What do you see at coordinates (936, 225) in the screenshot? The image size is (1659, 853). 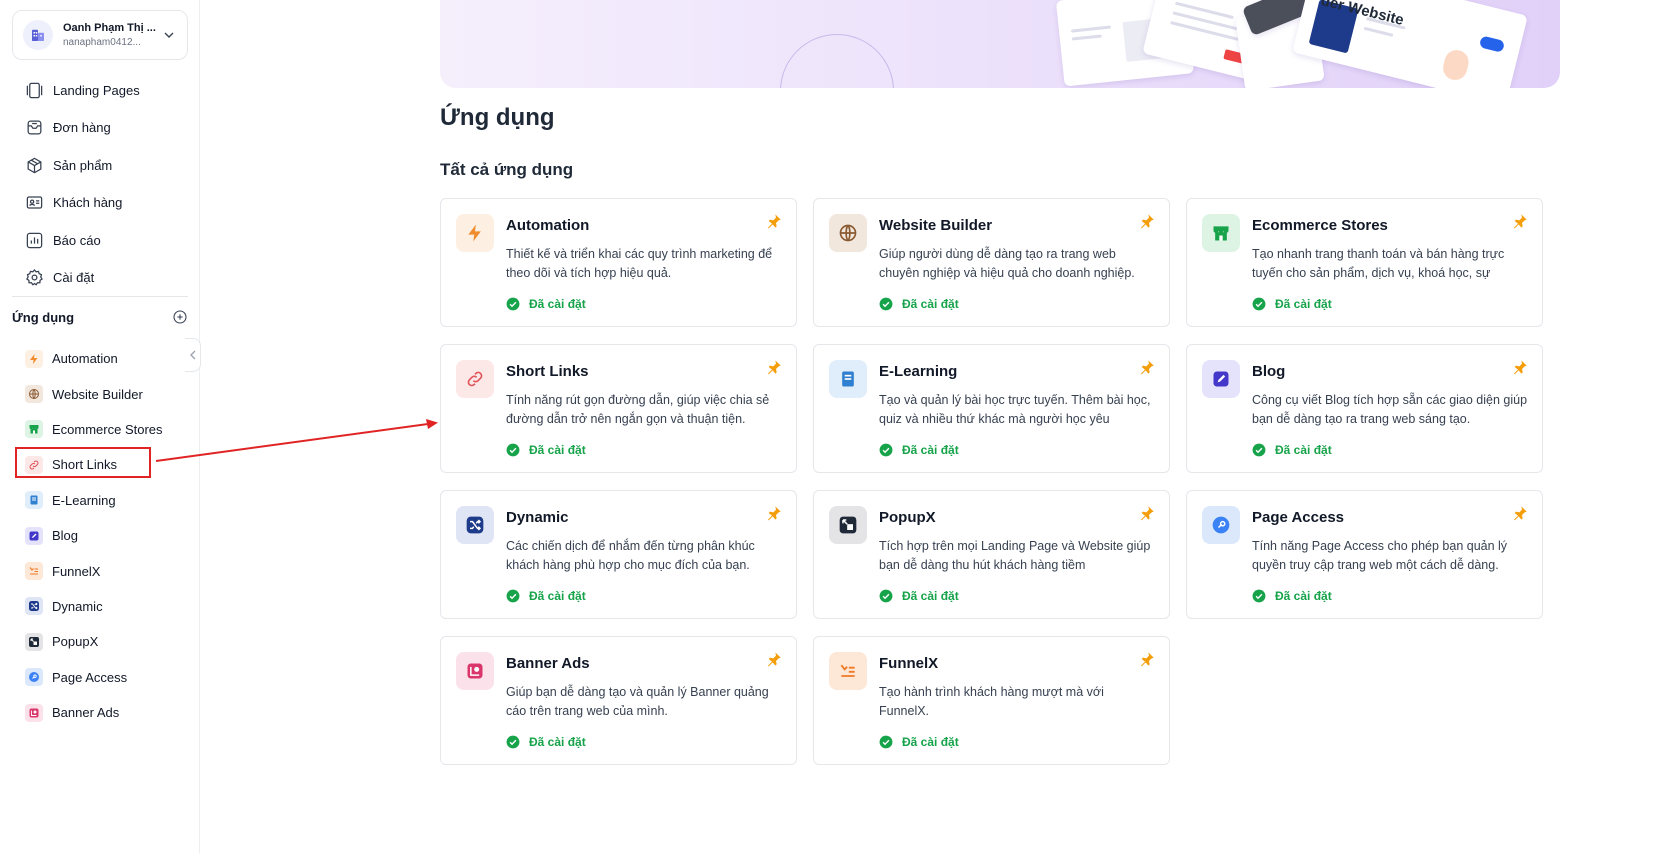 I see `app-card-title: Website Builder` at bounding box center [936, 225].